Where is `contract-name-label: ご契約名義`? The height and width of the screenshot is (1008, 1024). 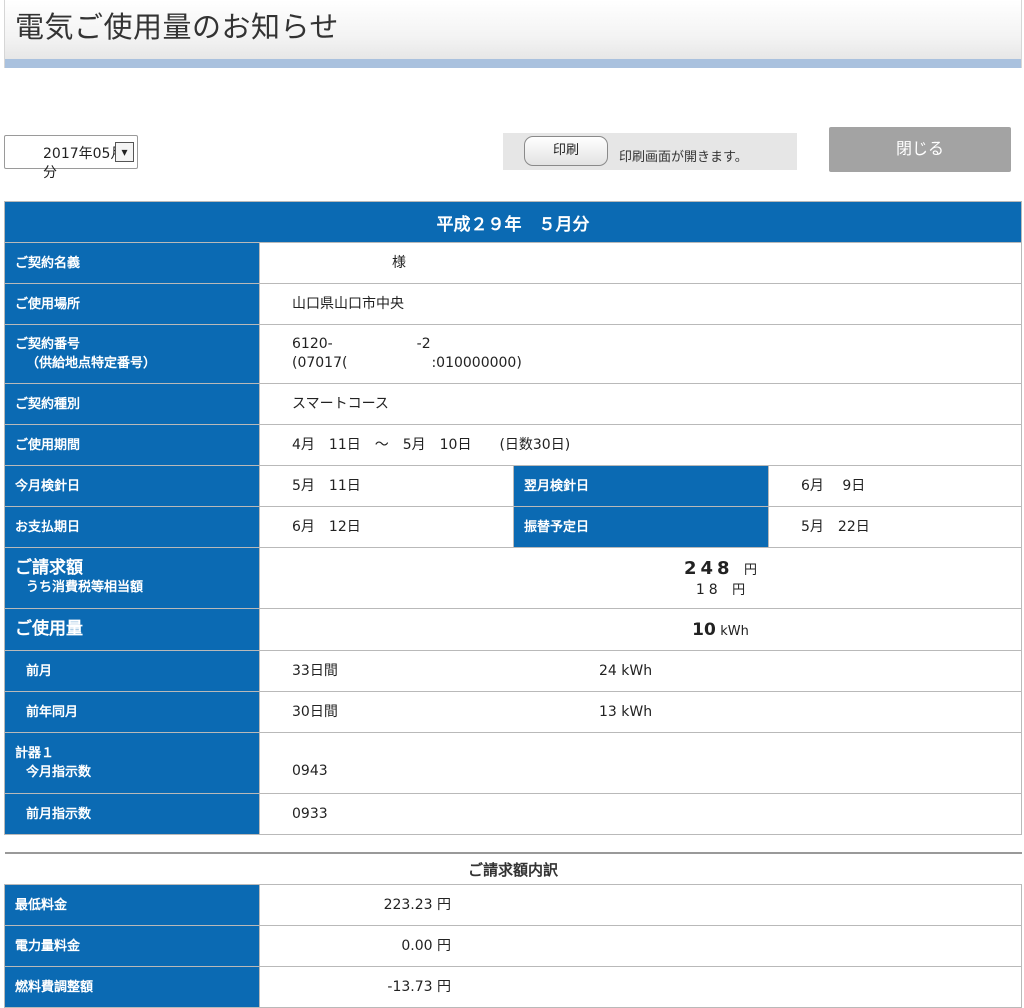 contract-name-label: ご契約名義 is located at coordinates (132, 263).